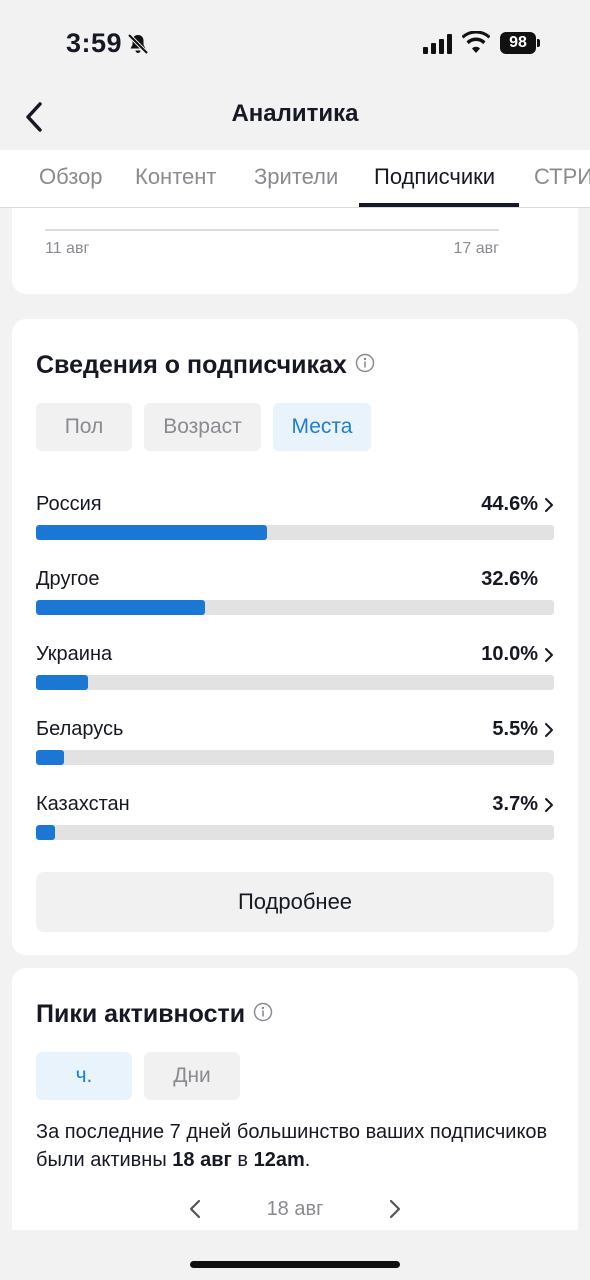 This screenshot has height=1280, width=590. I want to click on header: Аналитика, so click(295, 120).